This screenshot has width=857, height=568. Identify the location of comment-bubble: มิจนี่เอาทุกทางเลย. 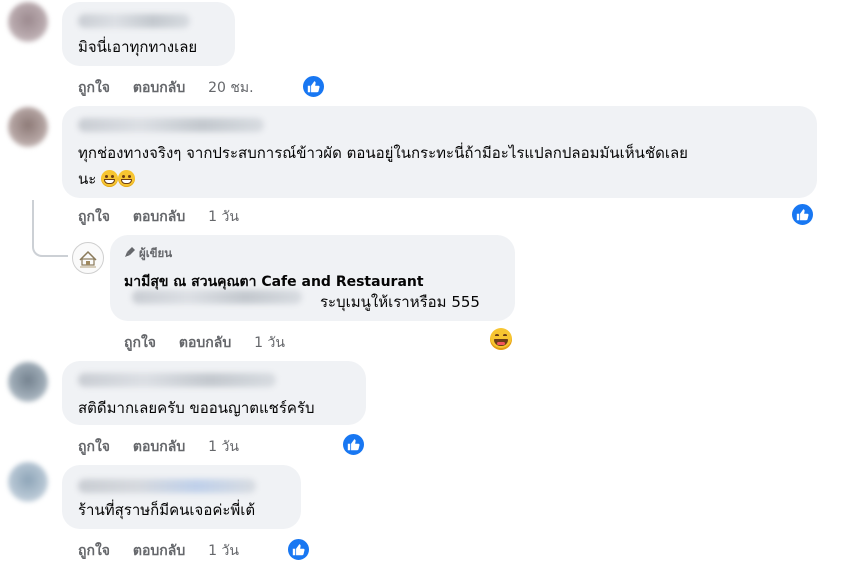
(148, 34).